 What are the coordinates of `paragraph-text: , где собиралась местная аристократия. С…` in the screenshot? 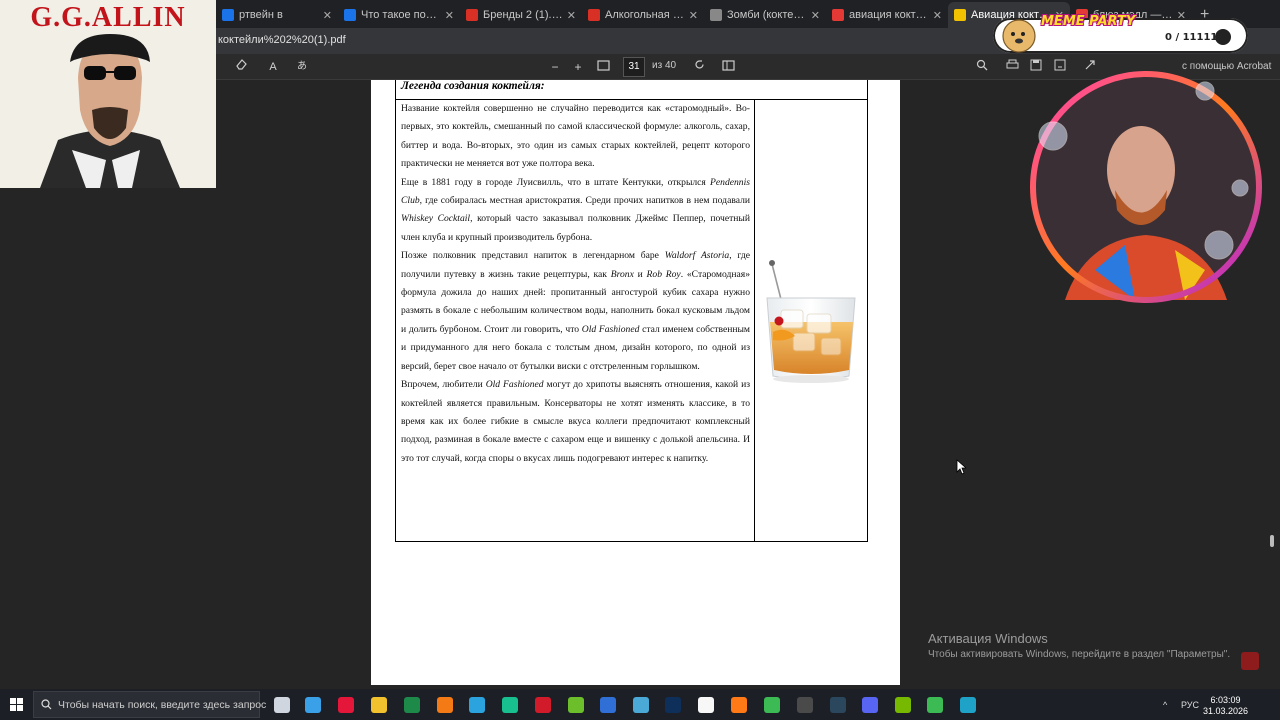 It's located at (584, 201).